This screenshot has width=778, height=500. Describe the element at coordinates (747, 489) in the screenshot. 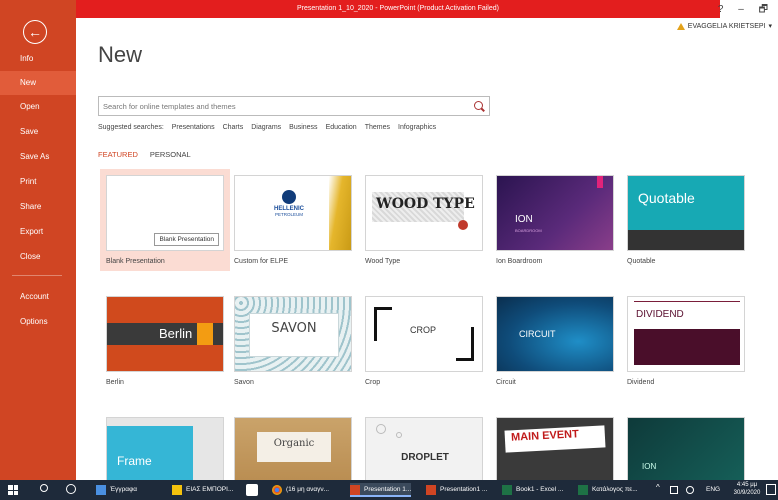

I see `clock: 4:45 μμ 30/9/2020` at that location.